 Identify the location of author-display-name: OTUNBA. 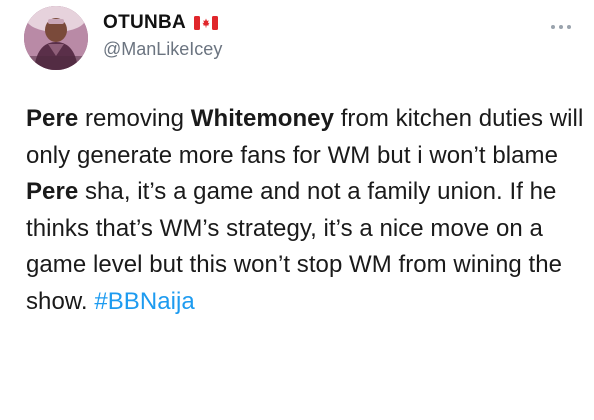
(144, 23).